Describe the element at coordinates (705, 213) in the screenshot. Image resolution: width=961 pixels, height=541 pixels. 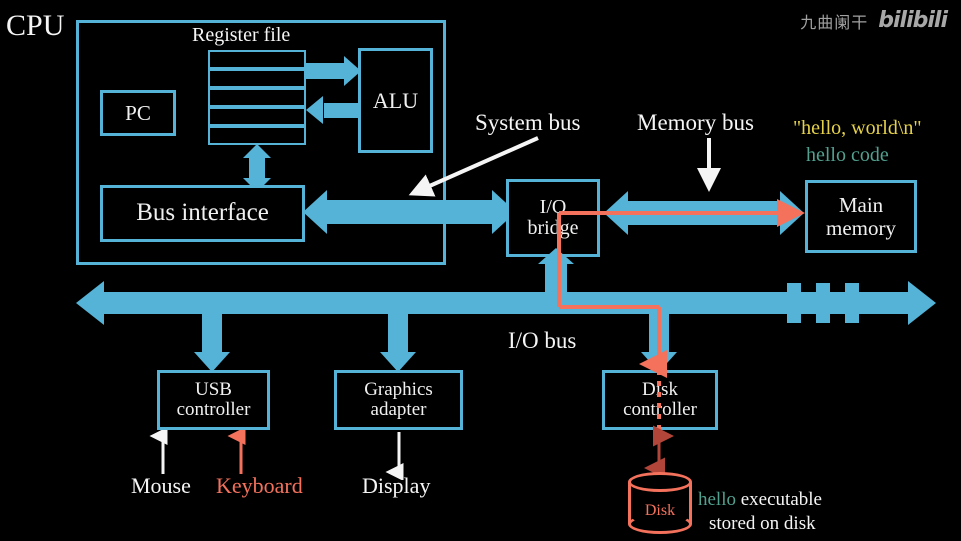
I see `memory-bus-shaft` at that location.